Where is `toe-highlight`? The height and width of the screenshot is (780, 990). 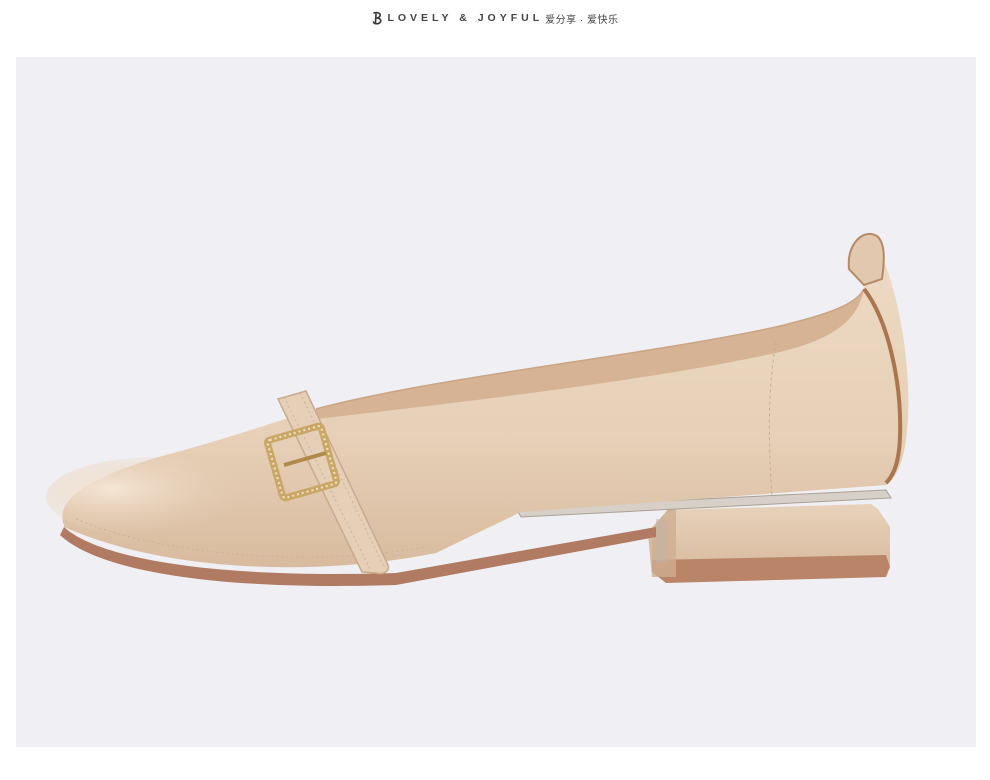
toe-highlight is located at coordinates (156, 497).